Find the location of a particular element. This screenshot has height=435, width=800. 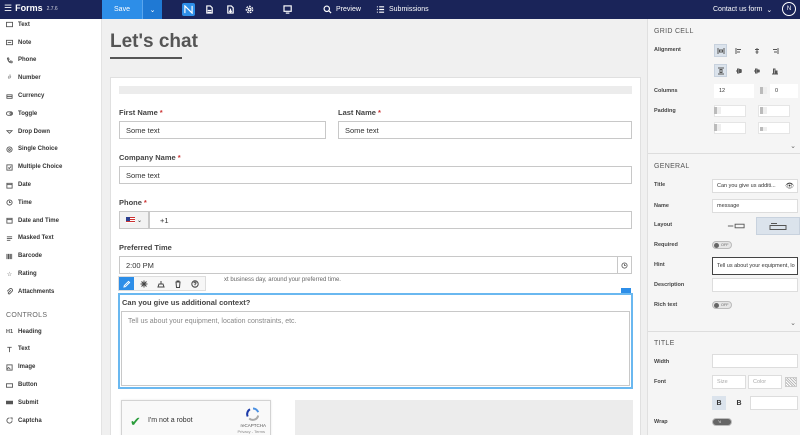

toolbox-item-single-choice: Single Choice is located at coordinates (50, 150).